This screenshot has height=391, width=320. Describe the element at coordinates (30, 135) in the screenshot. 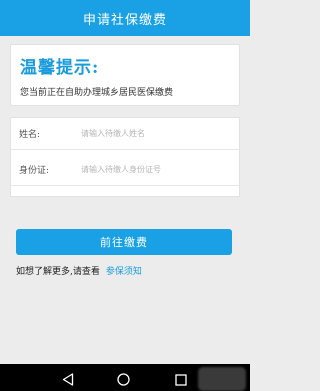

I see `name-label: 姓名:` at that location.